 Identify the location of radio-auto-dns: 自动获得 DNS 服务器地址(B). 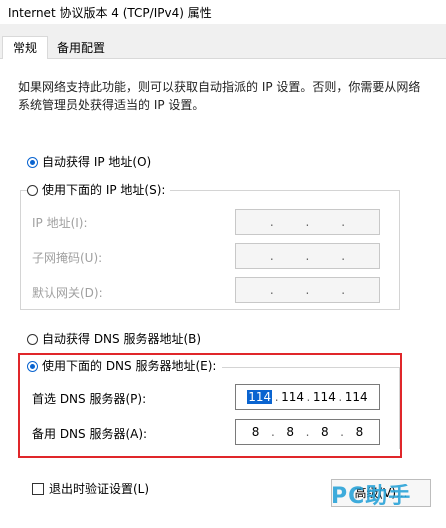
(114, 339).